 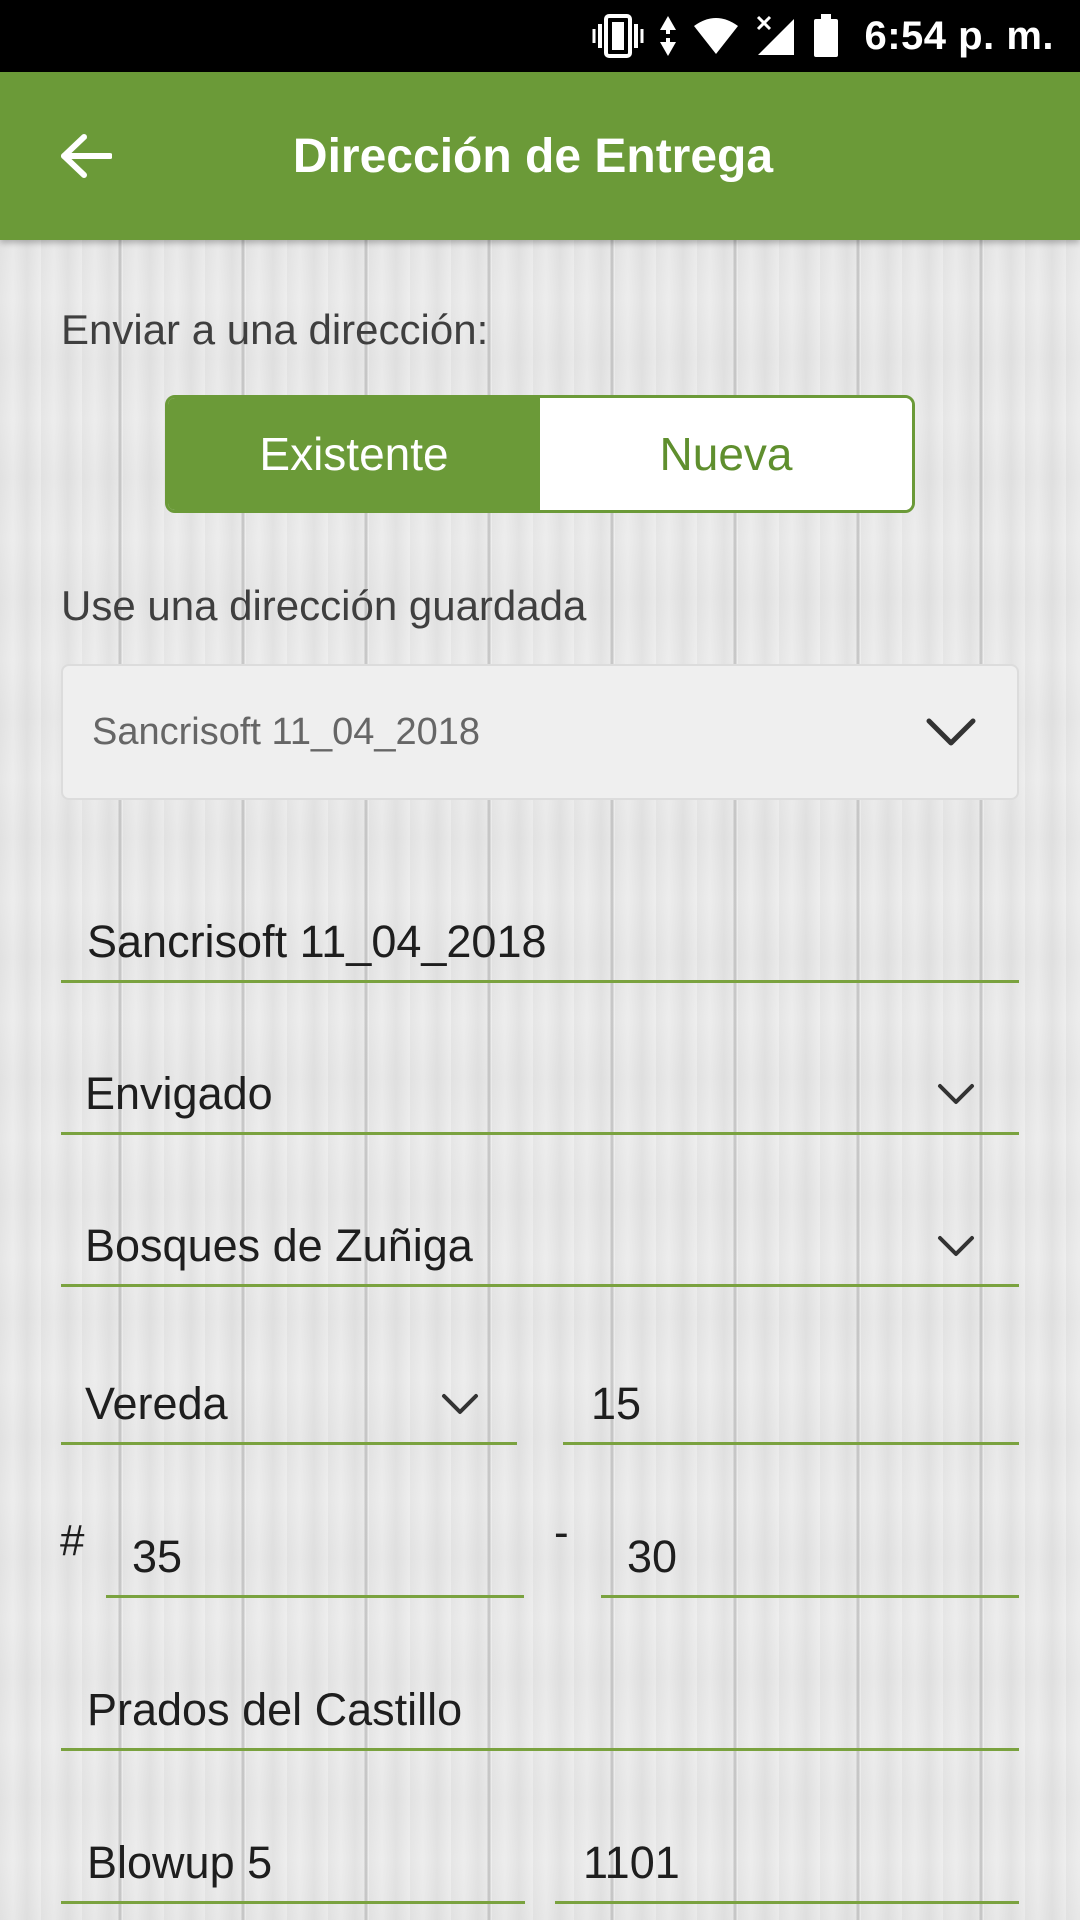 I want to click on complement-field: Prados del Castillo, so click(x=540, y=1711).